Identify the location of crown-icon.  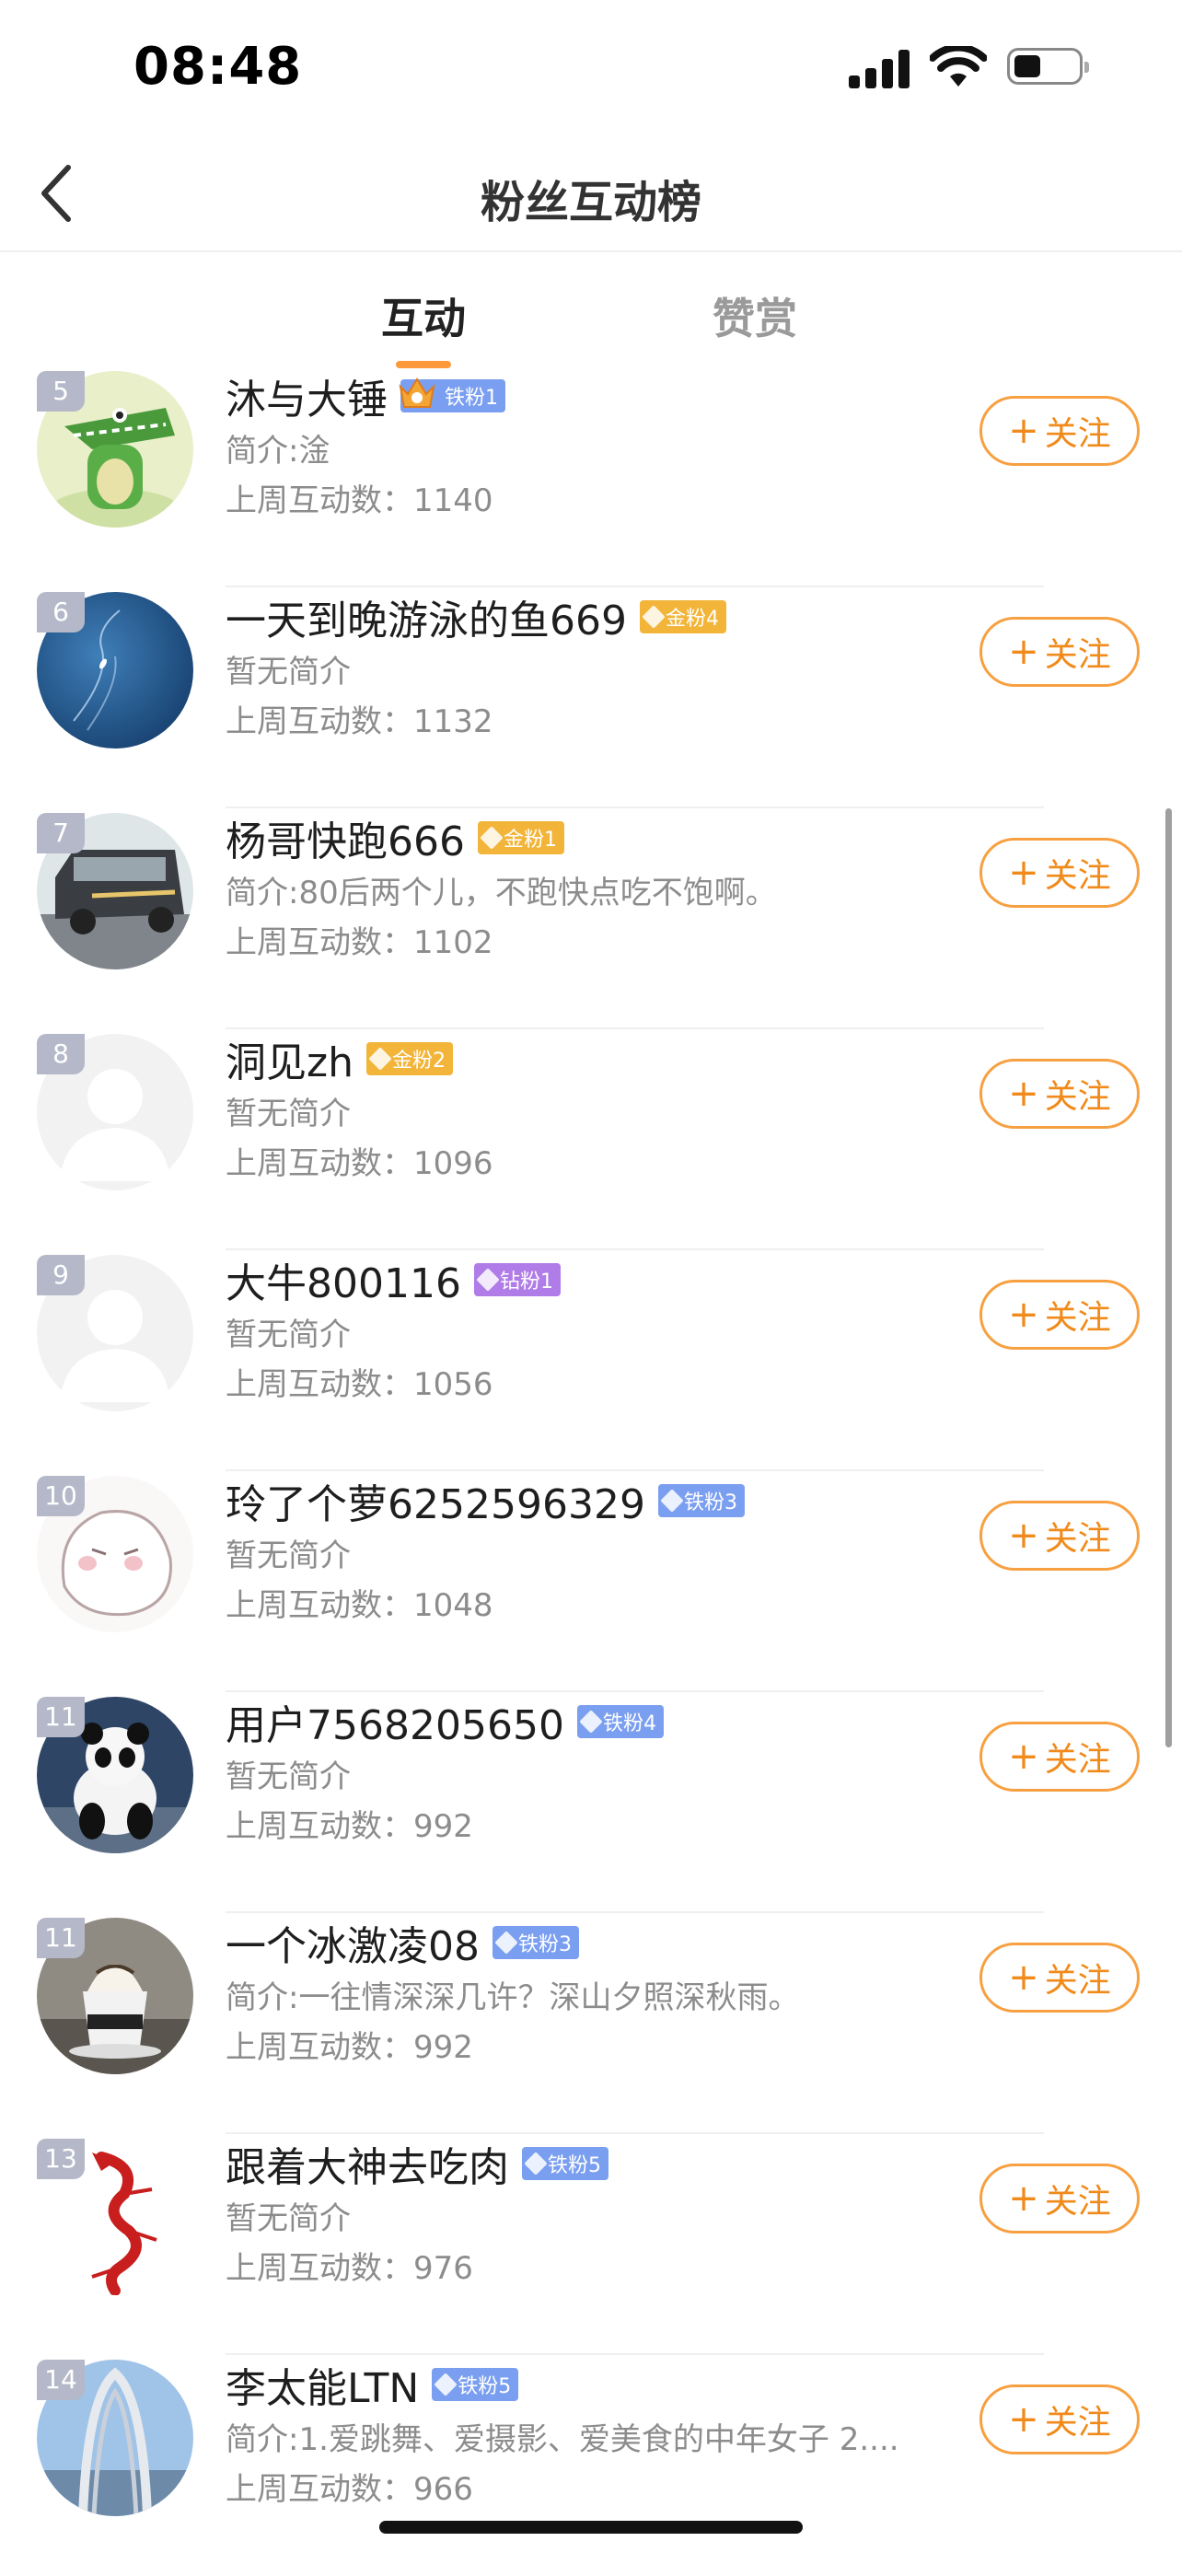
(417, 392).